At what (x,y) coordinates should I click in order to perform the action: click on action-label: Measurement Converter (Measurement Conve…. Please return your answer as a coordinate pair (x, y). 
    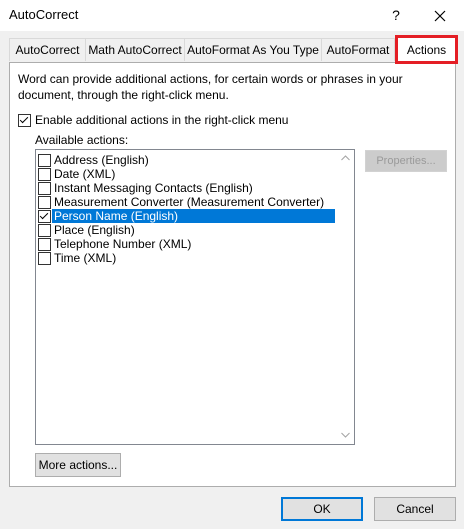
    Looking at the image, I should click on (189, 202).